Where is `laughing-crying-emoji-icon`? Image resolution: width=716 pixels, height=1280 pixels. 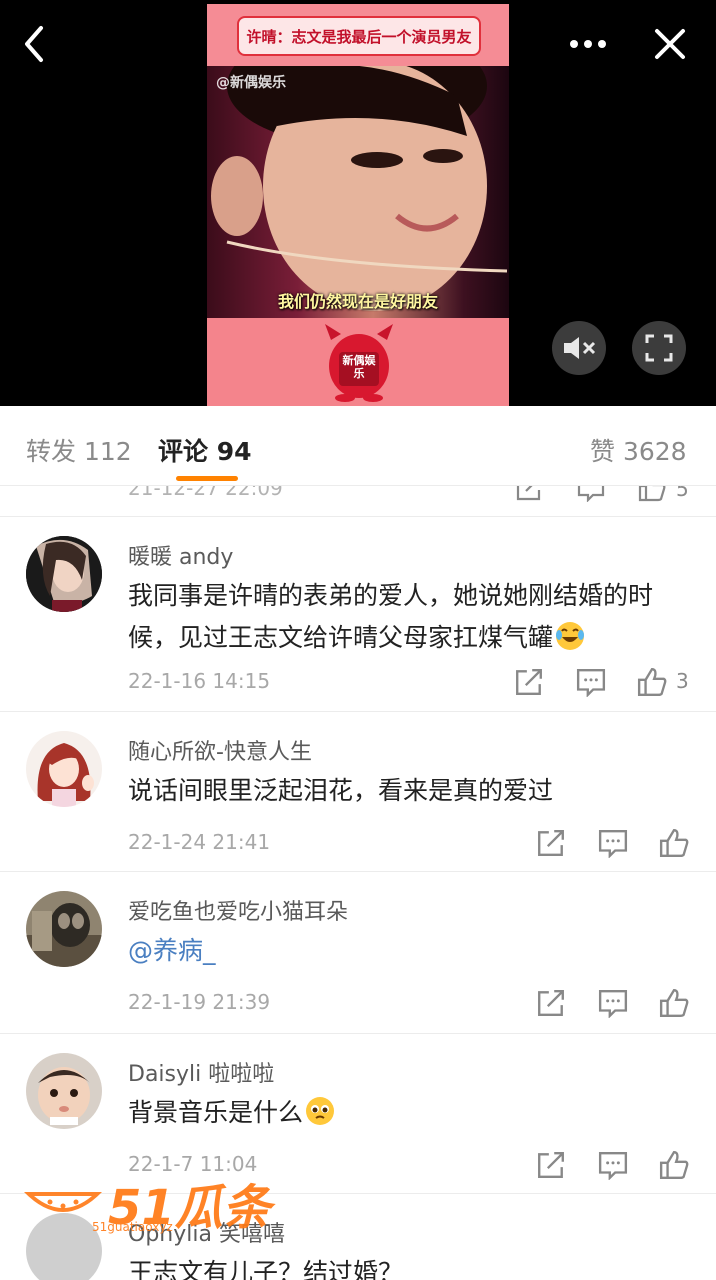
laughing-crying-emoji-icon is located at coordinates (570, 636).